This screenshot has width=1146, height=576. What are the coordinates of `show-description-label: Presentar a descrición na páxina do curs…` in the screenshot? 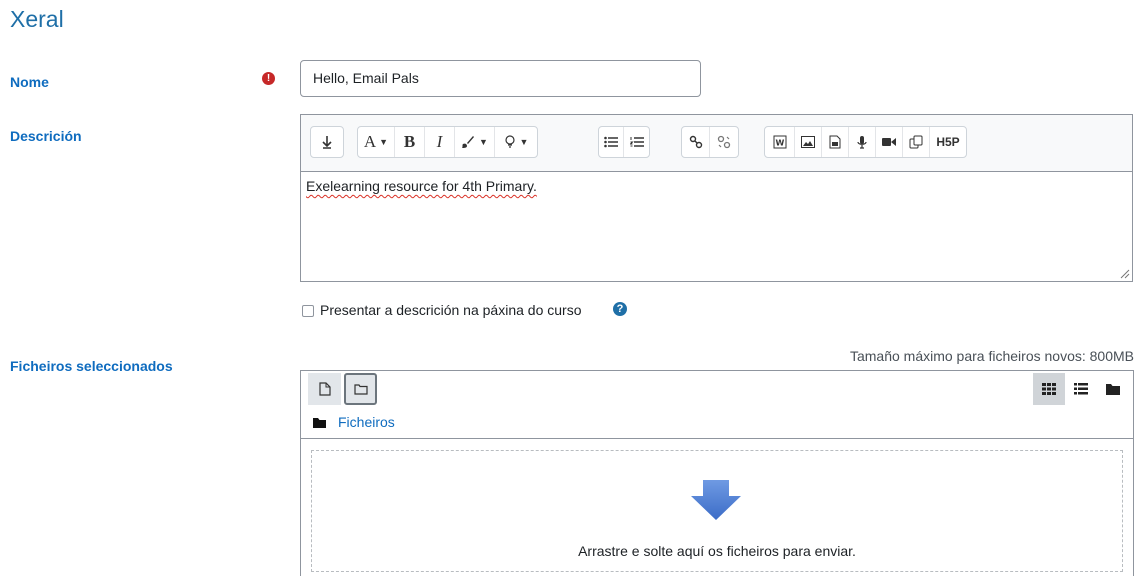 It's located at (451, 310).